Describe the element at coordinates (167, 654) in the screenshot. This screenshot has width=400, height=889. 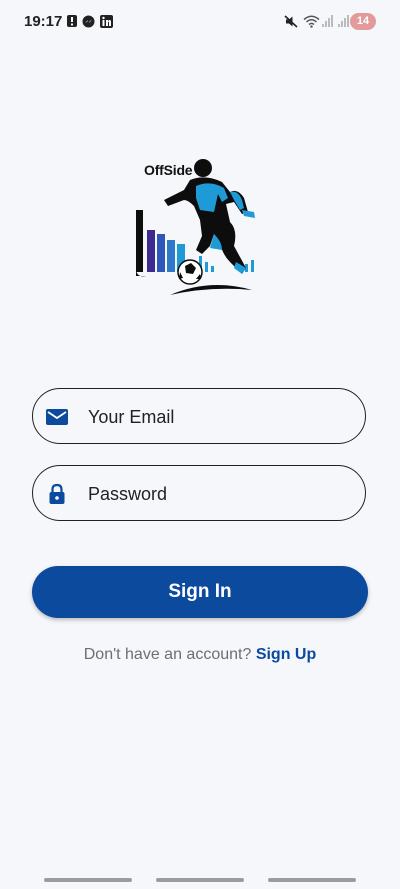
I see `signup-prompt: Don't have an account?` at that location.